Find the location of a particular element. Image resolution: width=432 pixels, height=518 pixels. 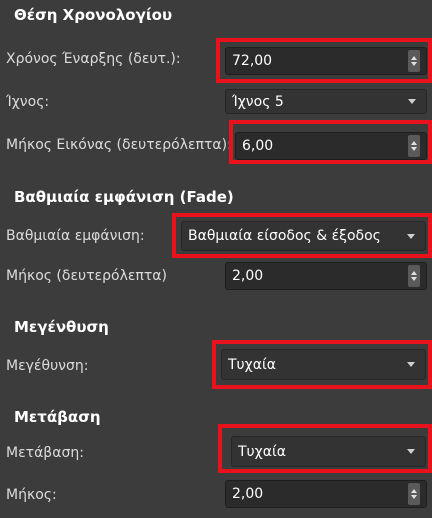

fade-length-label: Μήκος (δευτερόλεπτα) is located at coordinates (86, 276).